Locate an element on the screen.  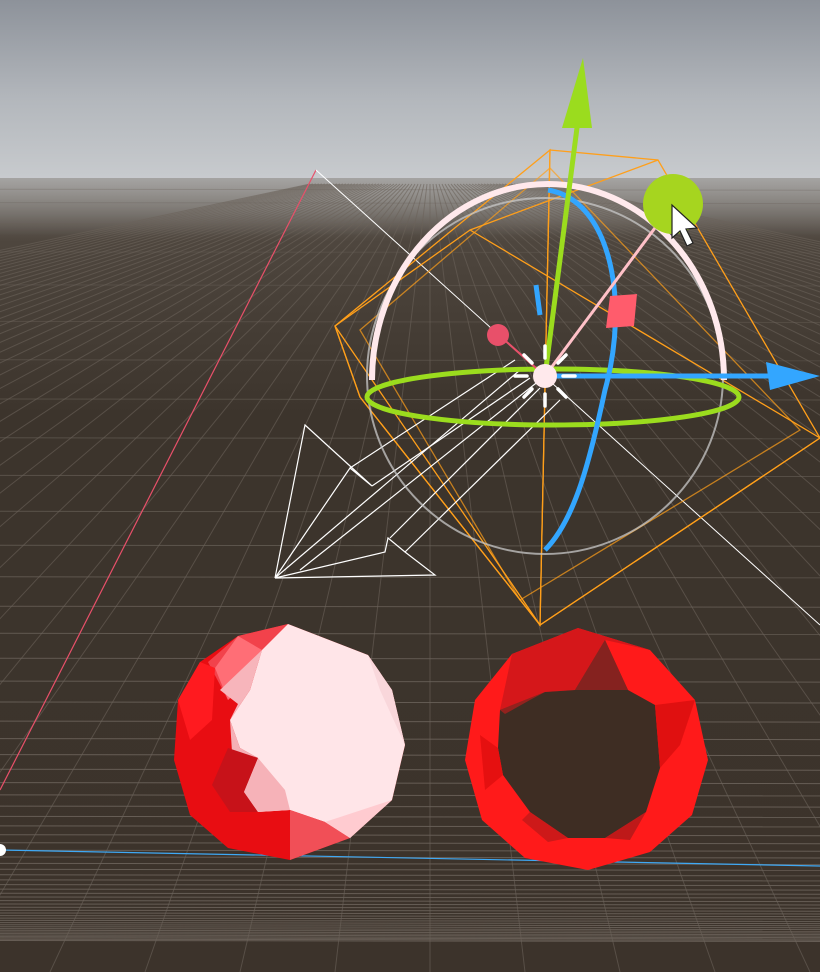
z-axis-ball is located at coordinates (498, 335).